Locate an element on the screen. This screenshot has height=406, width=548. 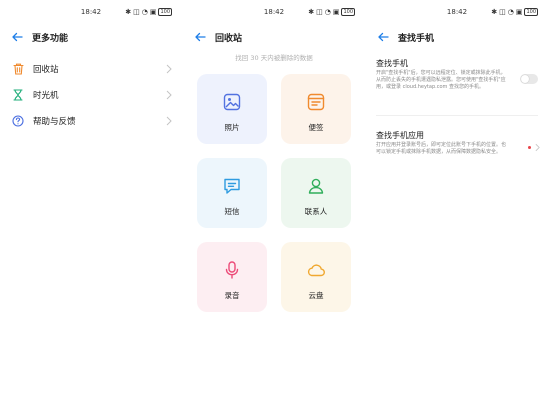
menu-item-label: 时光机 is located at coordinates (46, 96).